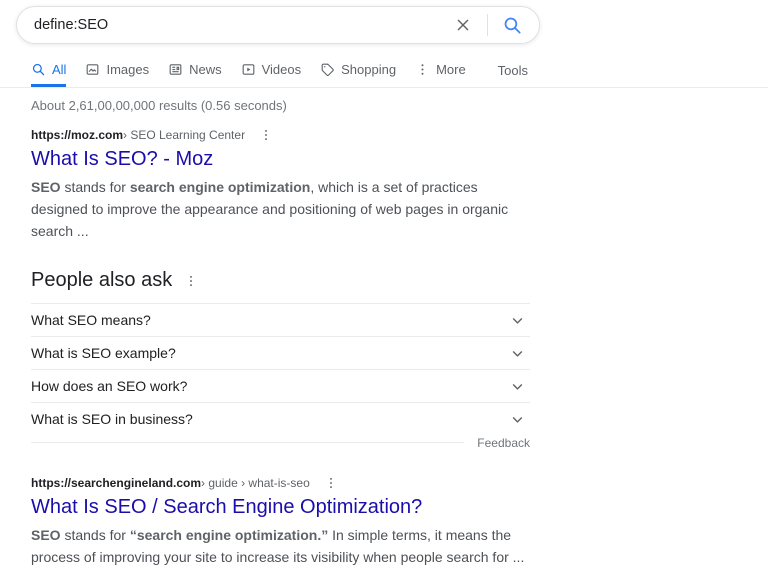 Image resolution: width=768 pixels, height=568 pixels. Describe the element at coordinates (255, 483) in the screenshot. I see `result-url-path: › guide › what-is-seo` at that location.